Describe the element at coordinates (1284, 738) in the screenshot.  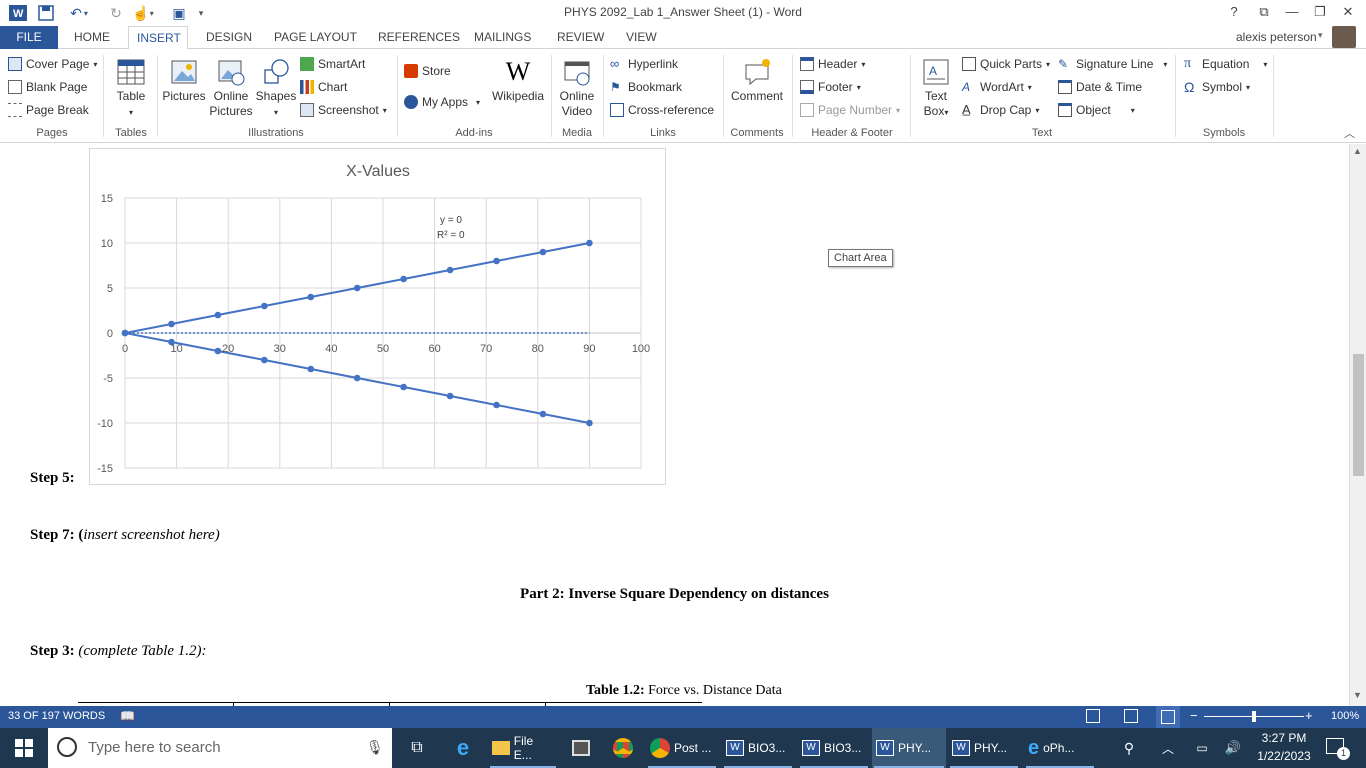
I see `clock-time: 3:27 PM` at that location.